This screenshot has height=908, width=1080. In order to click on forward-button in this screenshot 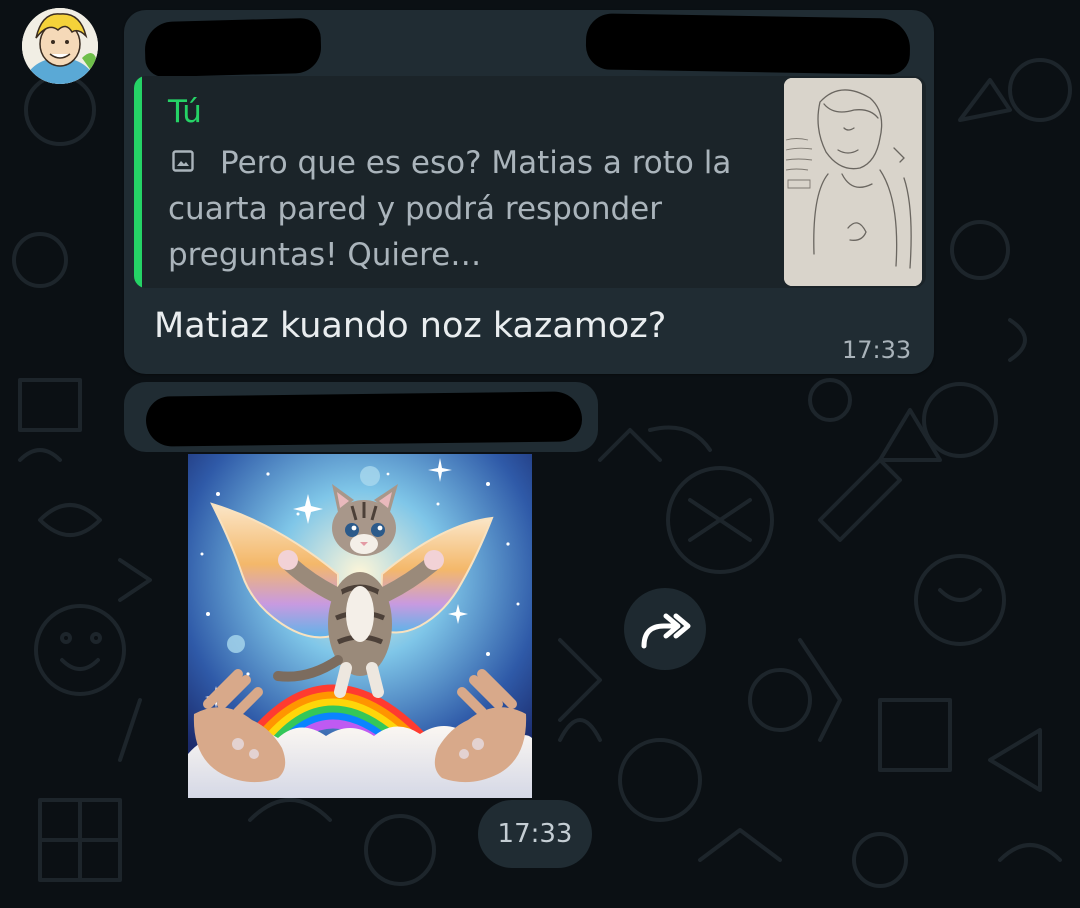, I will do `click(665, 629)`.